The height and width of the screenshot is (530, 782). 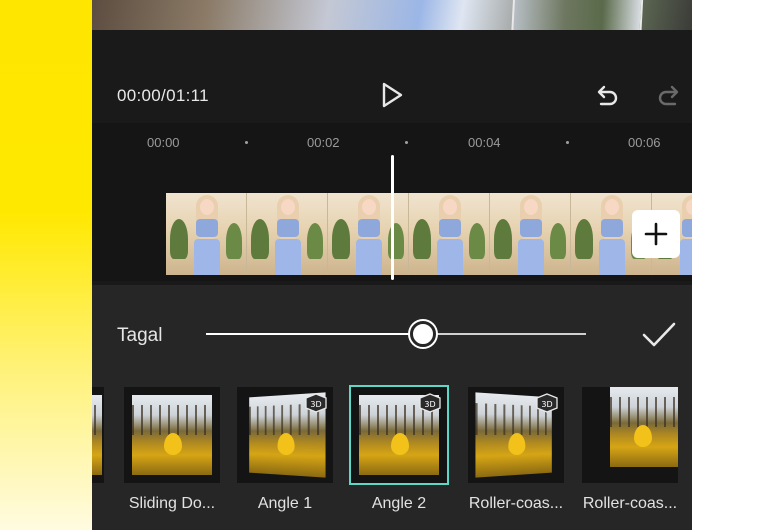 I want to click on preview-overlay-photo, so click(x=577, y=15).